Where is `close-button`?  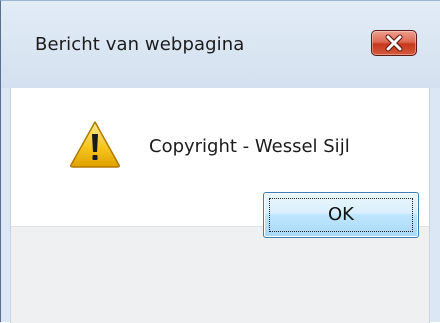
close-button is located at coordinates (394, 43).